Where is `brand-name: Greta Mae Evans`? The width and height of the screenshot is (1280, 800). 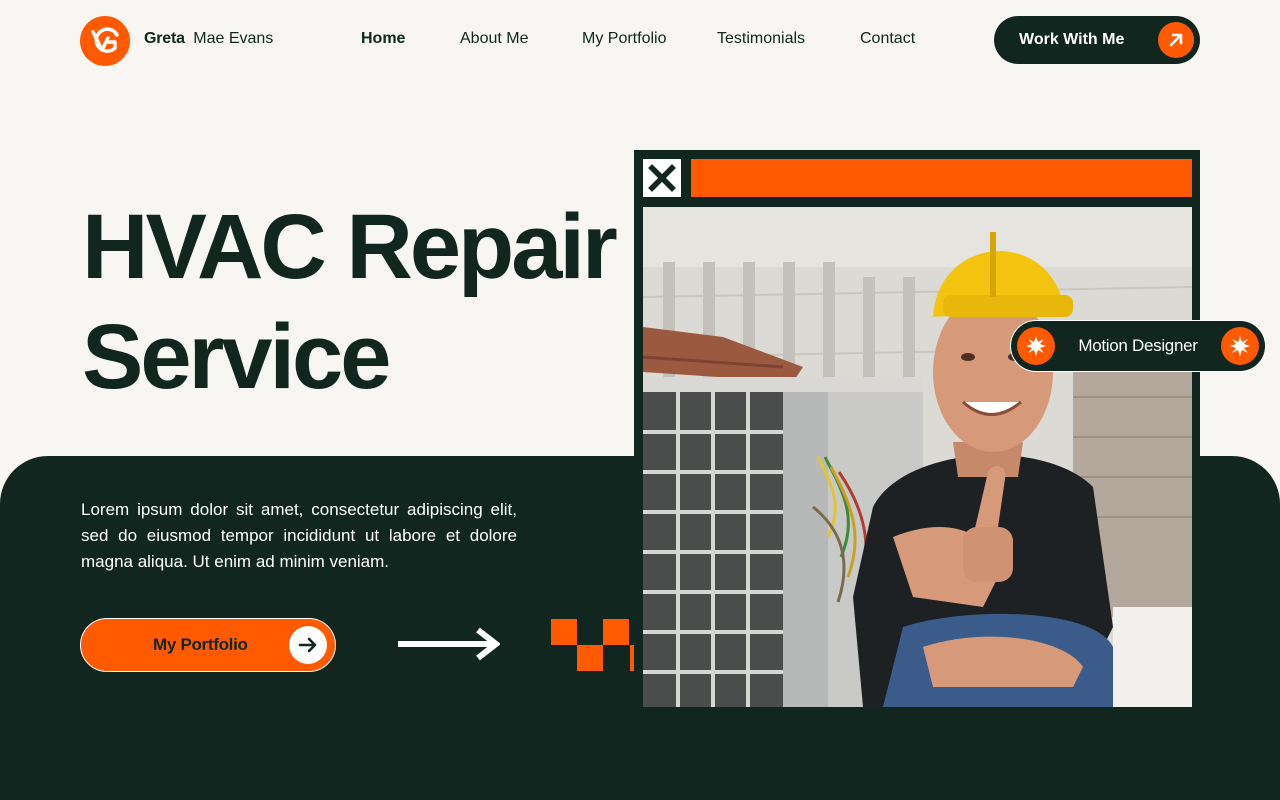
brand-name: Greta Mae Evans is located at coordinates (208, 39).